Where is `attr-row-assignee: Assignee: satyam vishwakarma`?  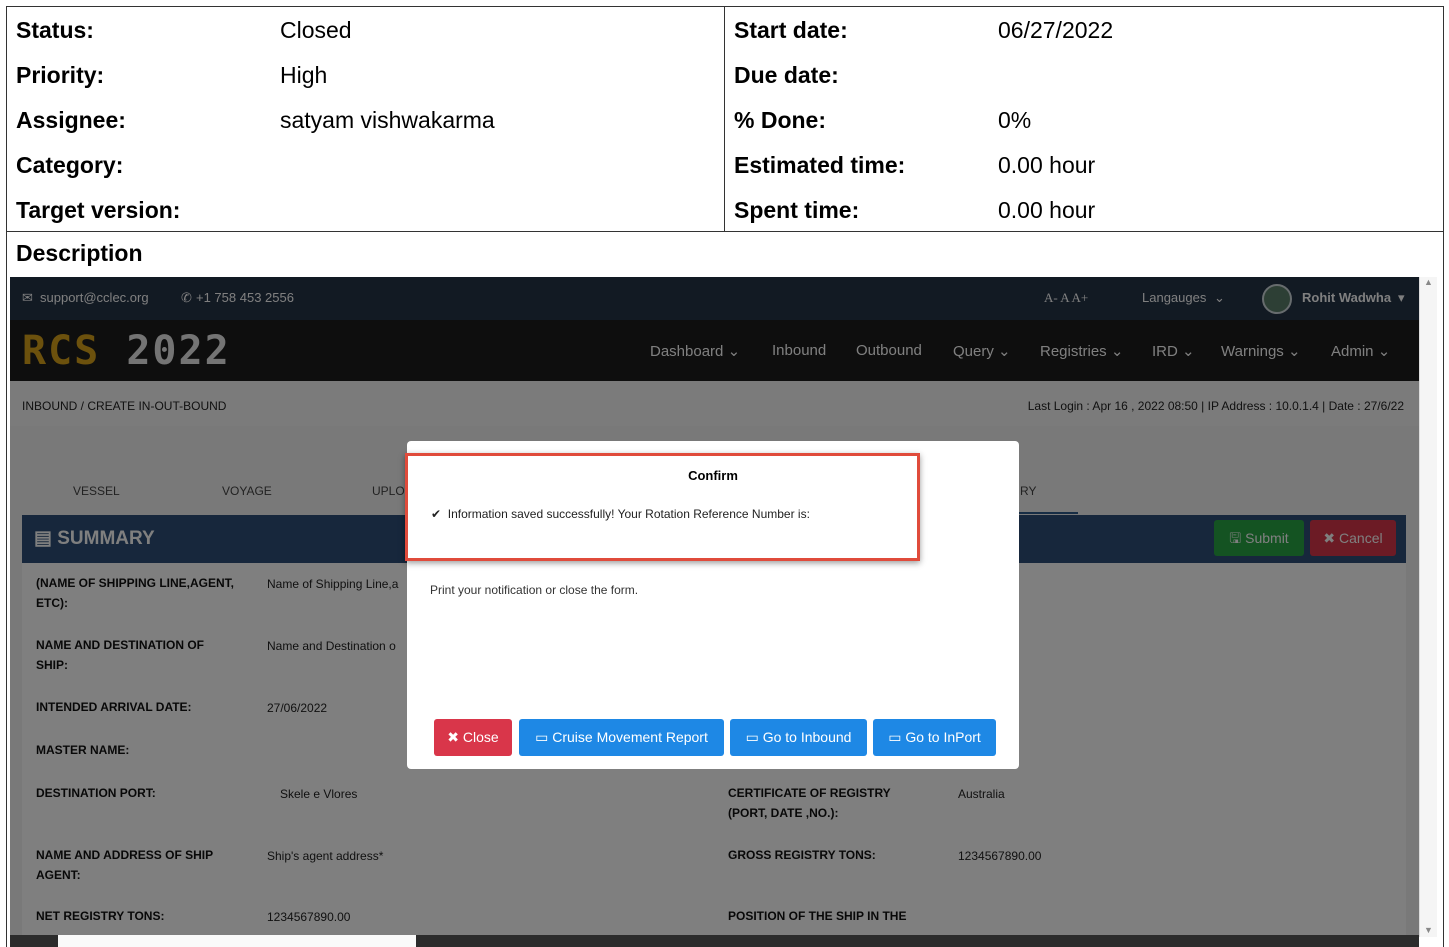 attr-row-assignee: Assignee: satyam vishwakarma is located at coordinates (365, 119).